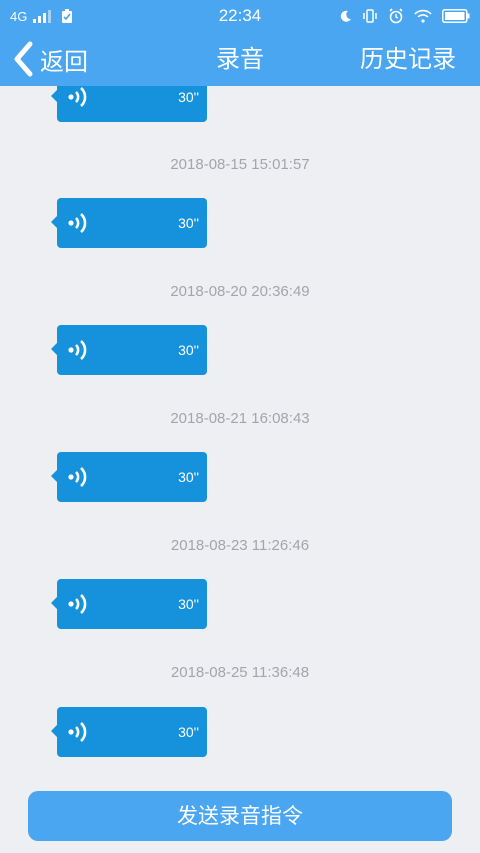 Image resolution: width=480 pixels, height=853 pixels. Describe the element at coordinates (240, 672) in the screenshot. I see `message-timestamp: 2018-08-25 11:36:48` at that location.